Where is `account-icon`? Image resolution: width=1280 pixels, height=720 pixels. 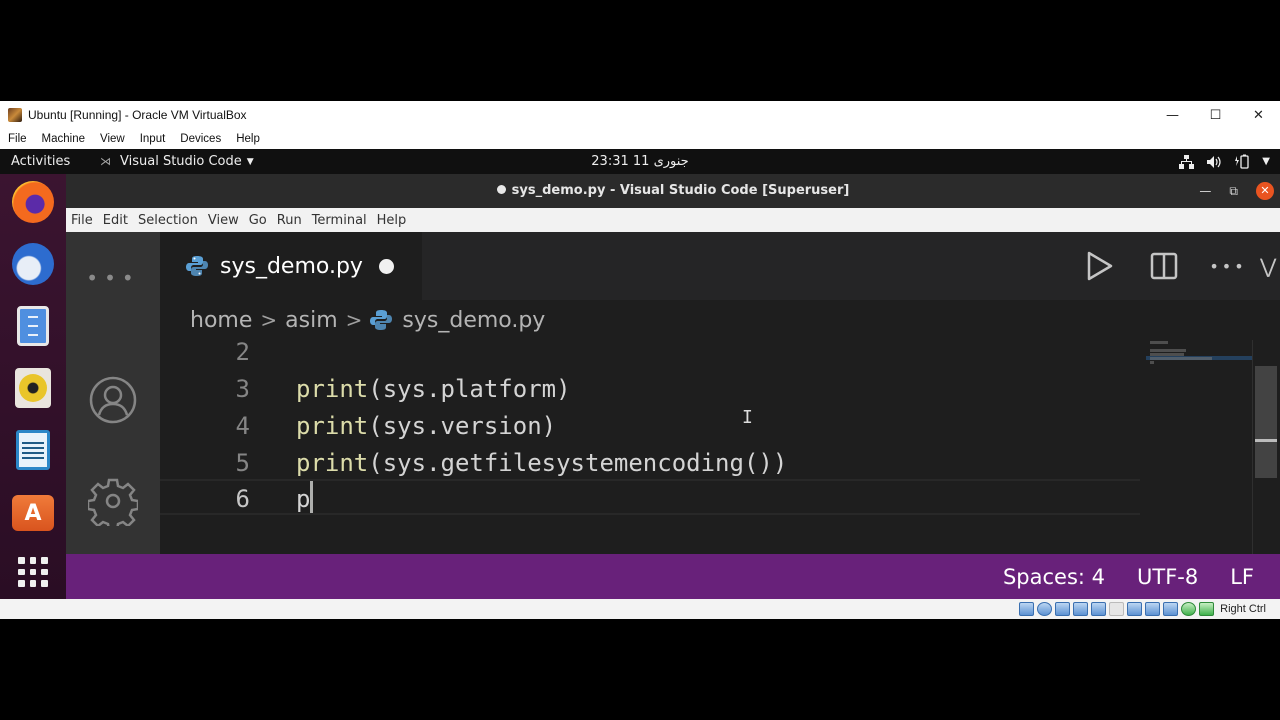 account-icon is located at coordinates (113, 400).